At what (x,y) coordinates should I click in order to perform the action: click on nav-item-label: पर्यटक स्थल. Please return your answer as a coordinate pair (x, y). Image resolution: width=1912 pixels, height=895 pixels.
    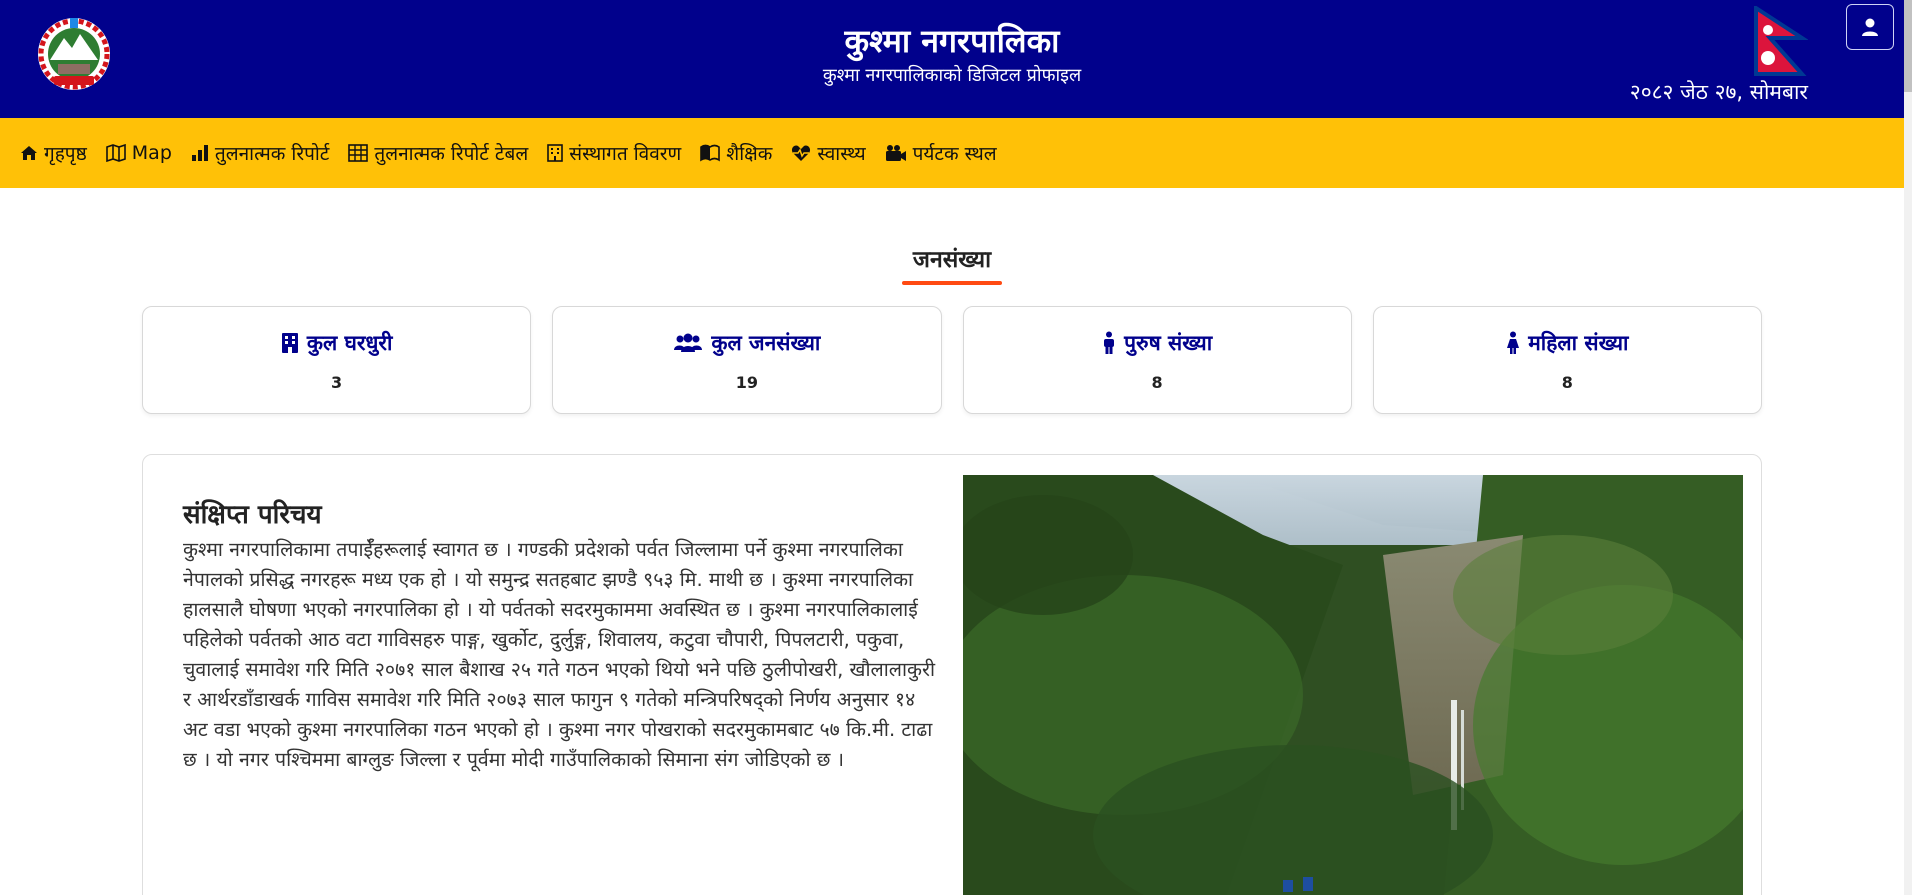
    Looking at the image, I should click on (954, 154).